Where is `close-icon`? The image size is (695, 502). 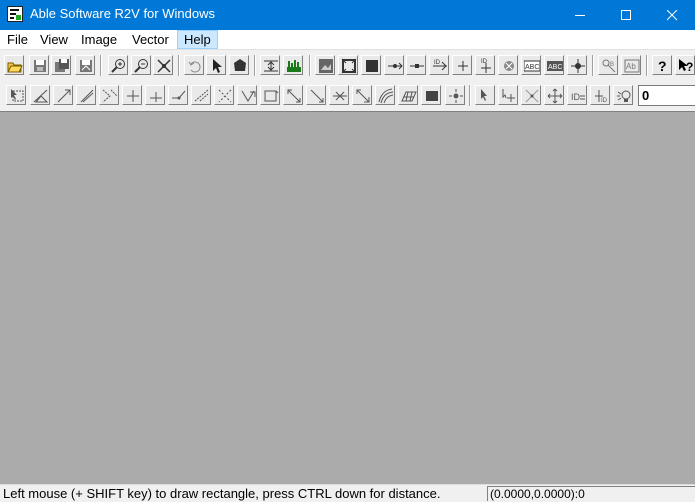 close-icon is located at coordinates (672, 15).